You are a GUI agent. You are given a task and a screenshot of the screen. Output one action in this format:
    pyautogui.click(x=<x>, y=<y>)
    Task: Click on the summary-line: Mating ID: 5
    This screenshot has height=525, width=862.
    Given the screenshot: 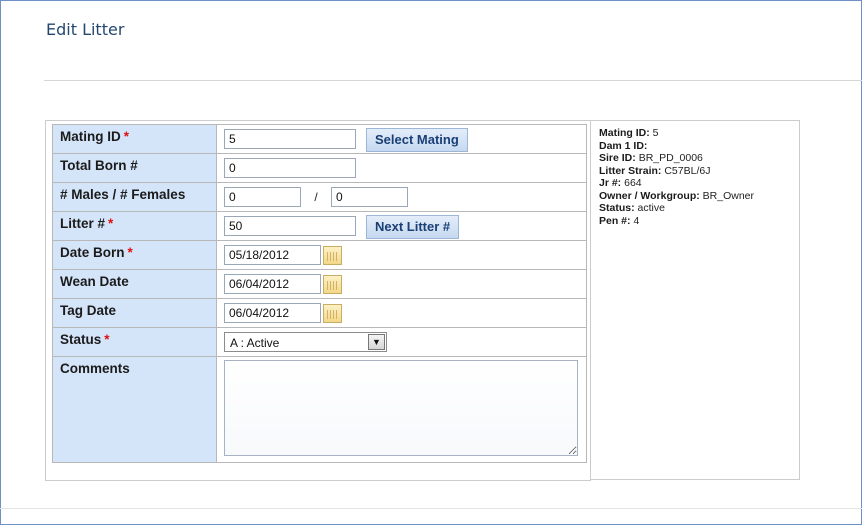 What is the action you would take?
    pyautogui.click(x=699, y=133)
    